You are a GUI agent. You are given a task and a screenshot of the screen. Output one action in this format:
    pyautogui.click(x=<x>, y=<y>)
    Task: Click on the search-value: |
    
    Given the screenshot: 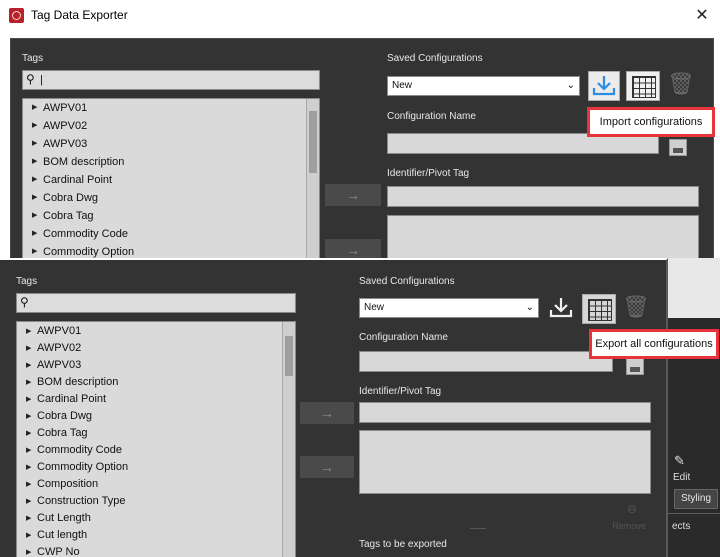 What is the action you would take?
    pyautogui.click(x=41, y=80)
    